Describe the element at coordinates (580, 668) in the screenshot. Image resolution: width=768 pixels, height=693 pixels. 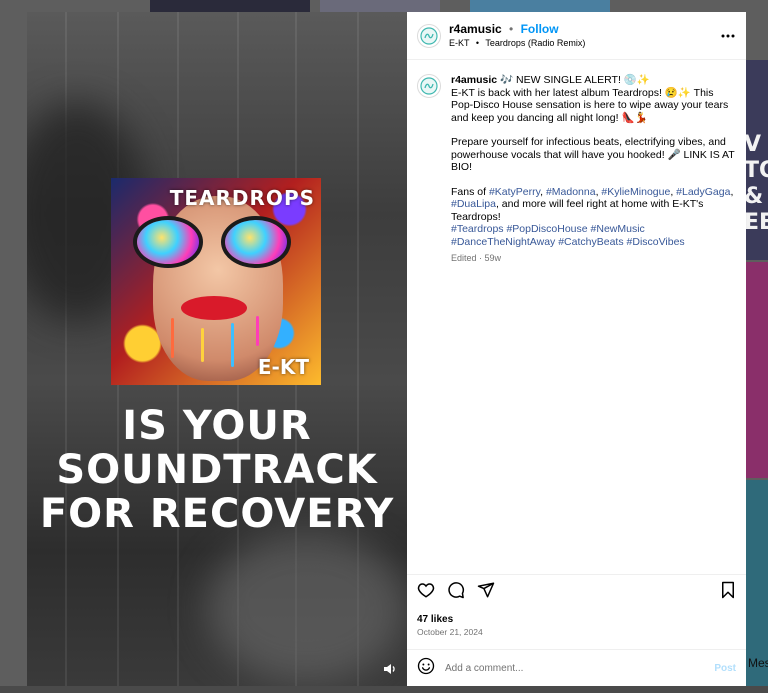
I see `comment-input` at that location.